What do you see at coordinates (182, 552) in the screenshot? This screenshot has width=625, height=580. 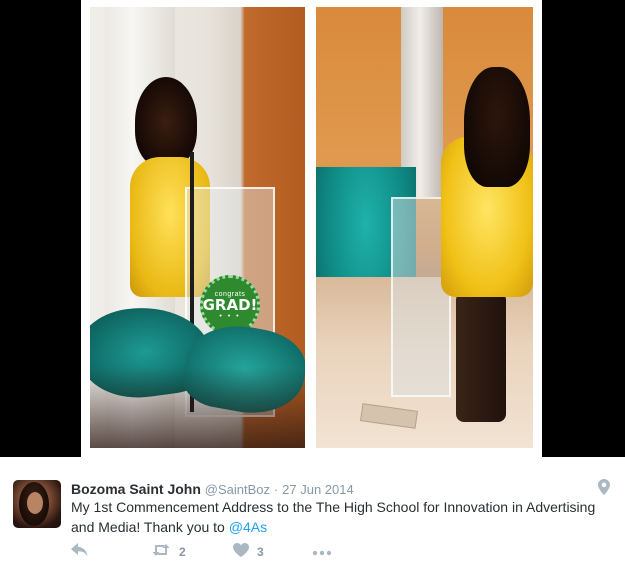 I see `retweet-count: 2` at bounding box center [182, 552].